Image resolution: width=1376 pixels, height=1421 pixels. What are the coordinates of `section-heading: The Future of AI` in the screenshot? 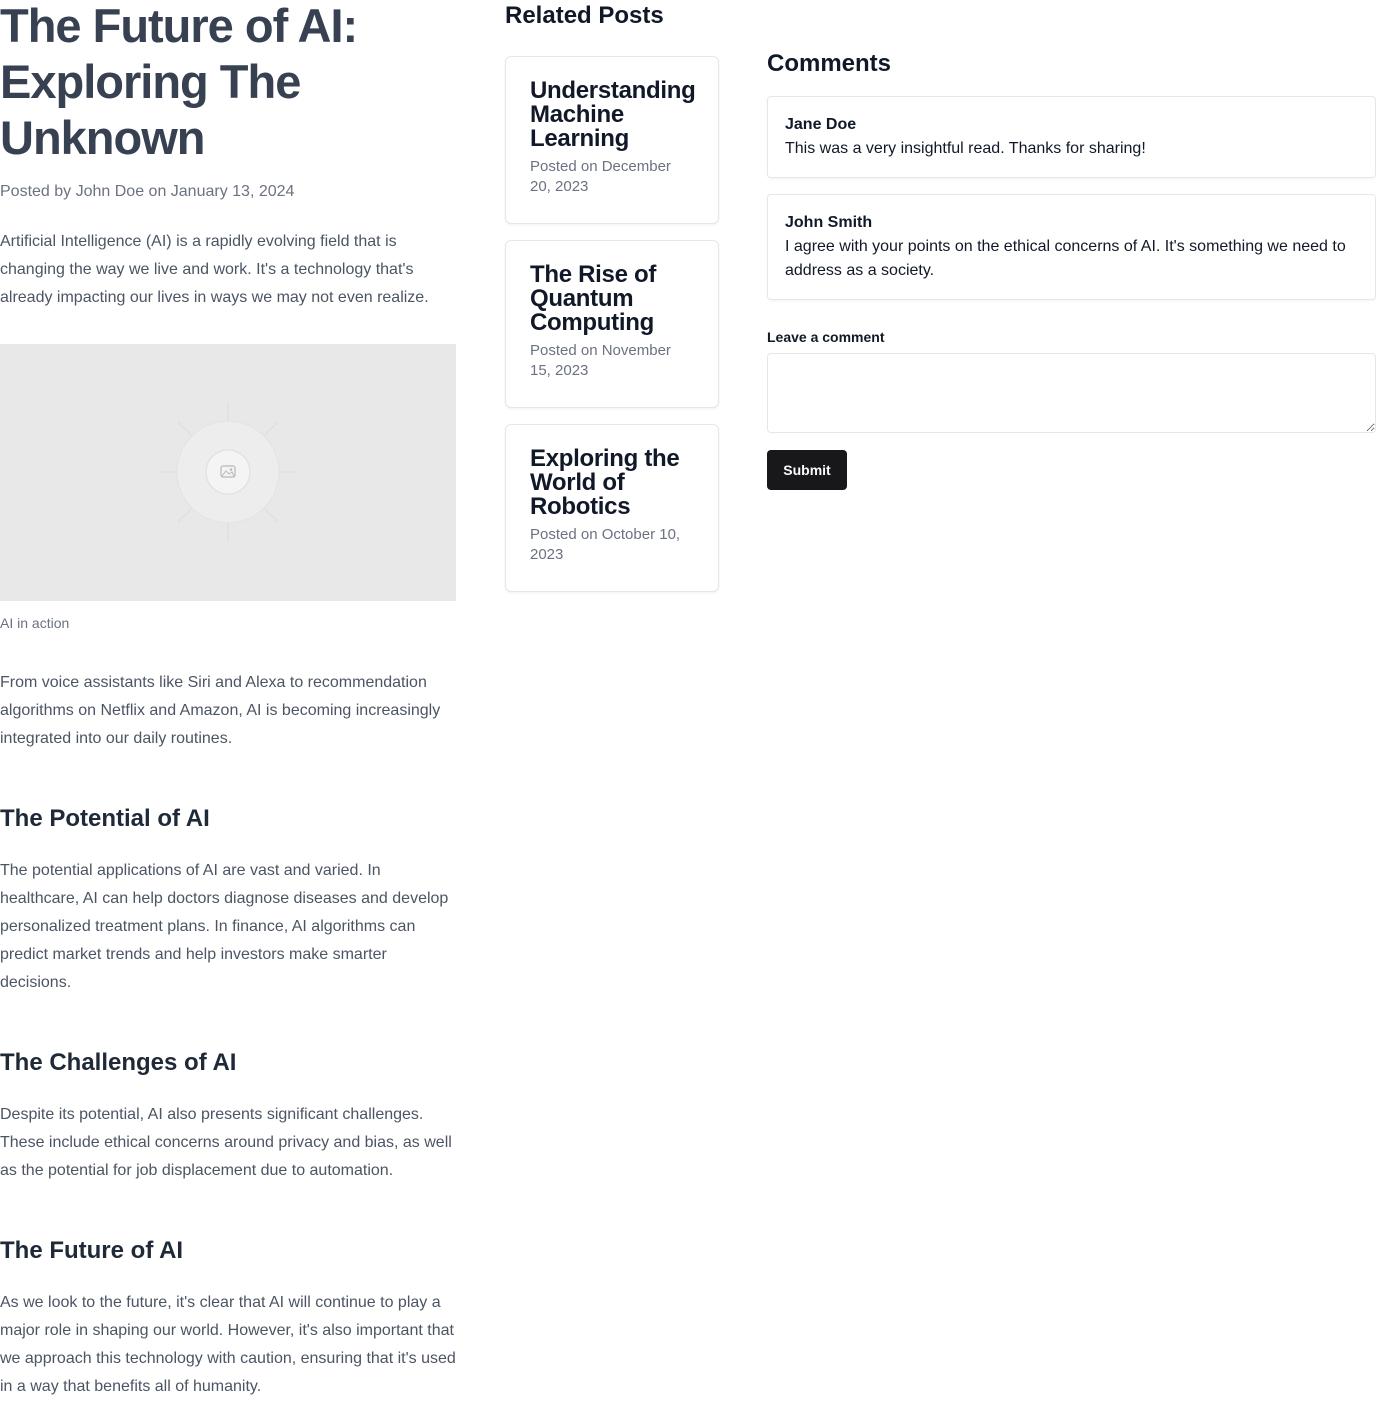 It's located at (92, 1250).